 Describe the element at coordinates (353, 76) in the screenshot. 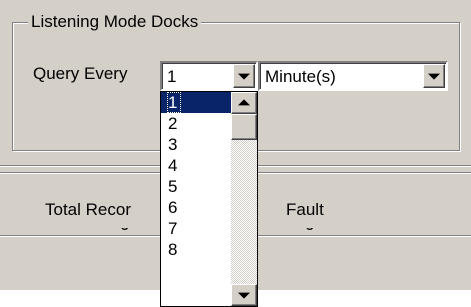

I see `query-unit-combo: Minute(s)` at that location.